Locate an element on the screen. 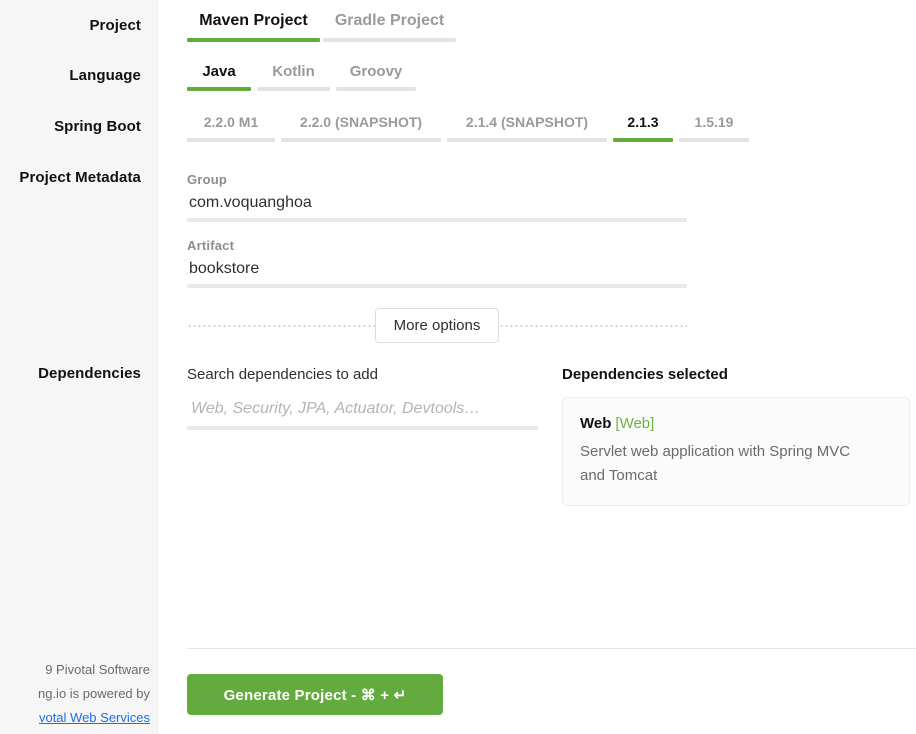 The image size is (916, 734). group-field-label: Group is located at coordinates (207, 179).